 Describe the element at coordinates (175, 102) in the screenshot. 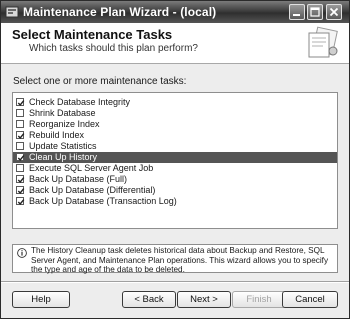

I see `task-item: Check Database Integrity` at that location.